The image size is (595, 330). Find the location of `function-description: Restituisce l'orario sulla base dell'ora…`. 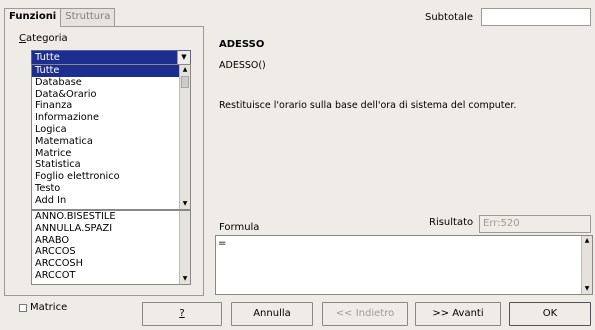

function-description: Restituisce l'orario sulla base dell'ora… is located at coordinates (368, 105).